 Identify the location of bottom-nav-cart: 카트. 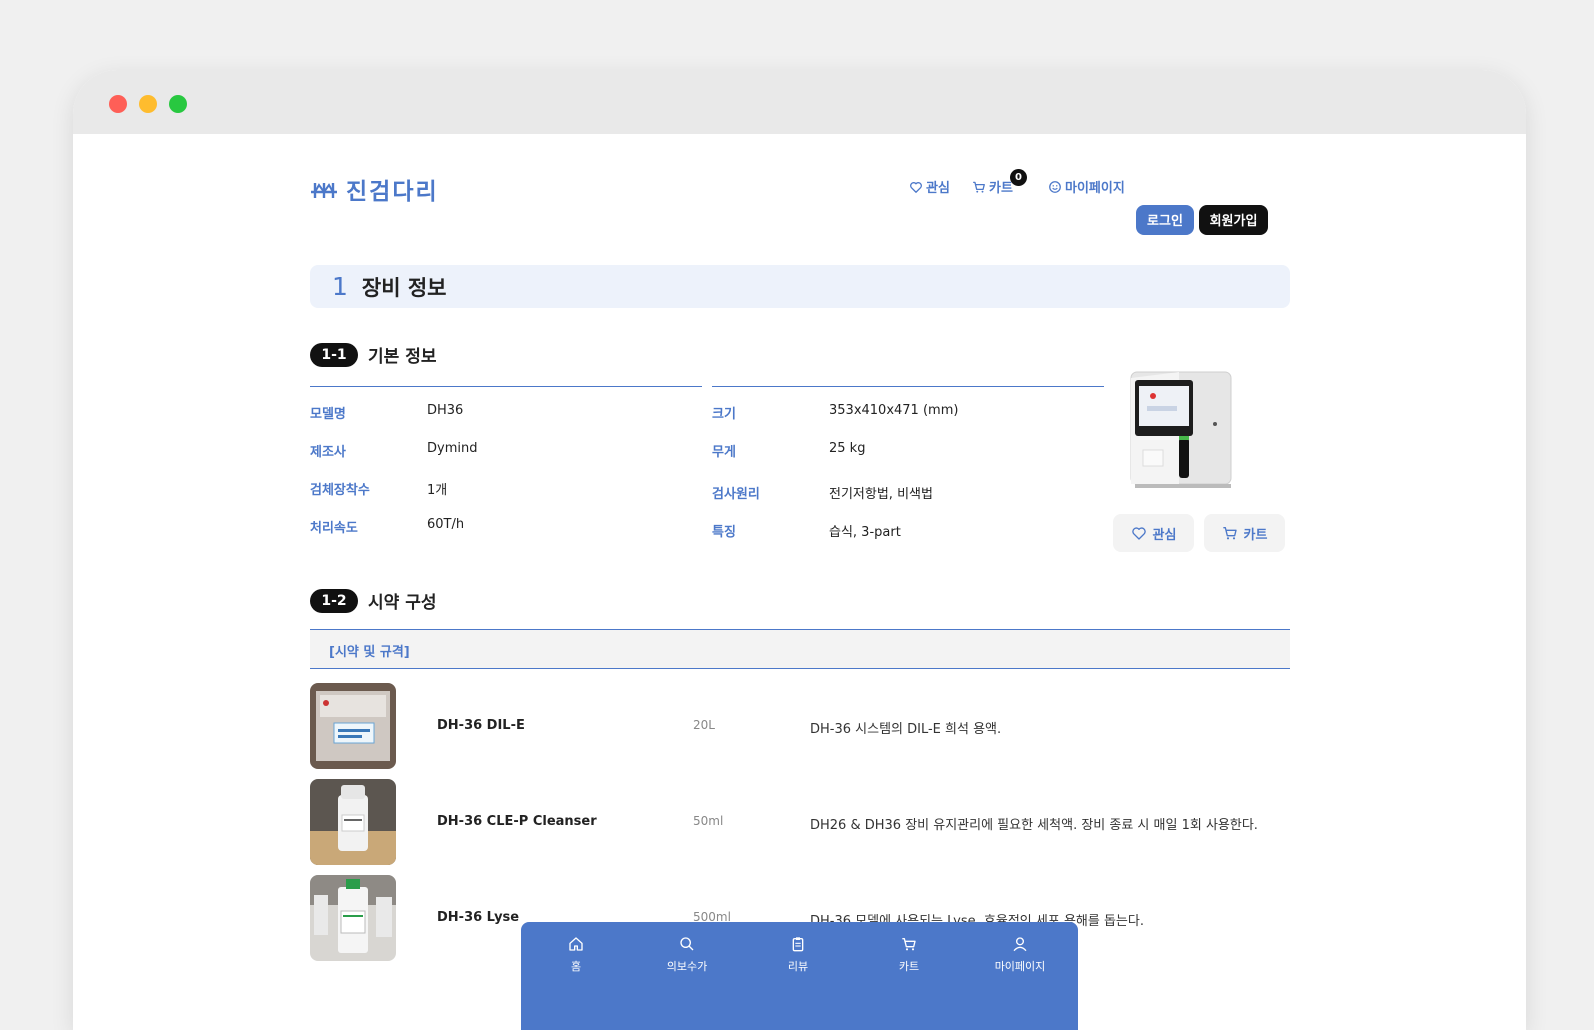
(909, 955).